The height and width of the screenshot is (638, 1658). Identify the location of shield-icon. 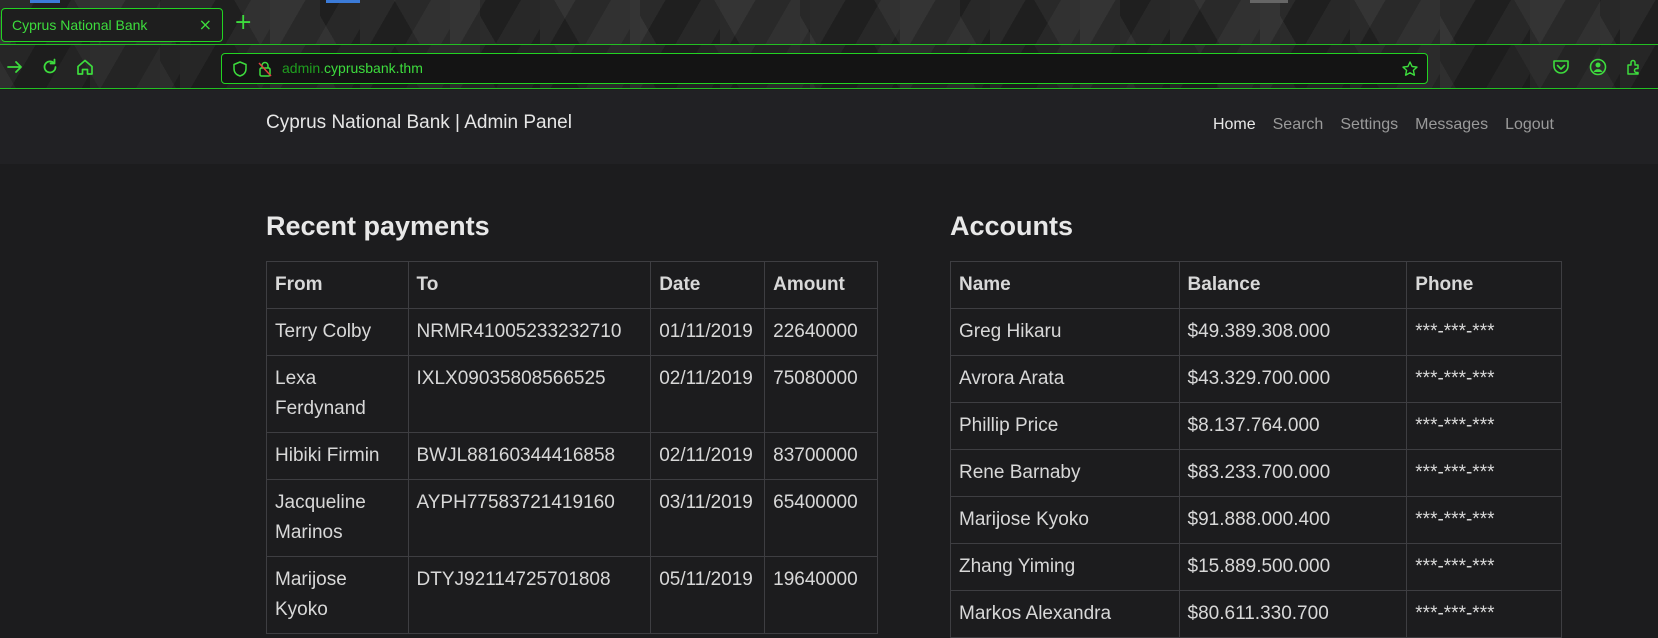
(240, 69).